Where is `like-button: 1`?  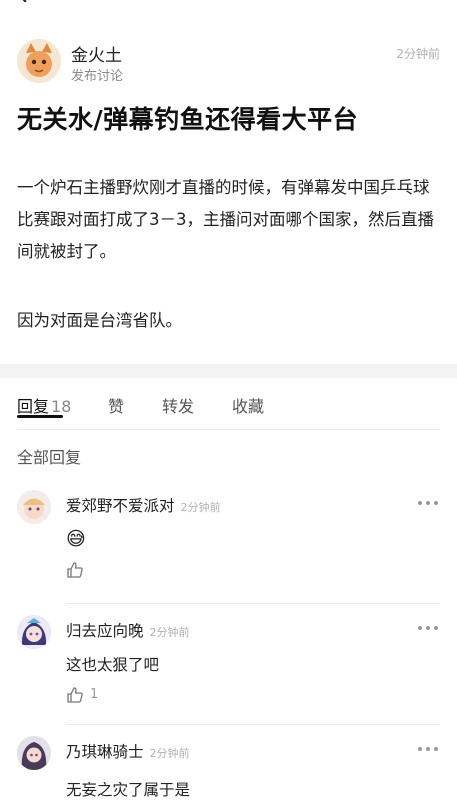 like-button: 1 is located at coordinates (96, 696).